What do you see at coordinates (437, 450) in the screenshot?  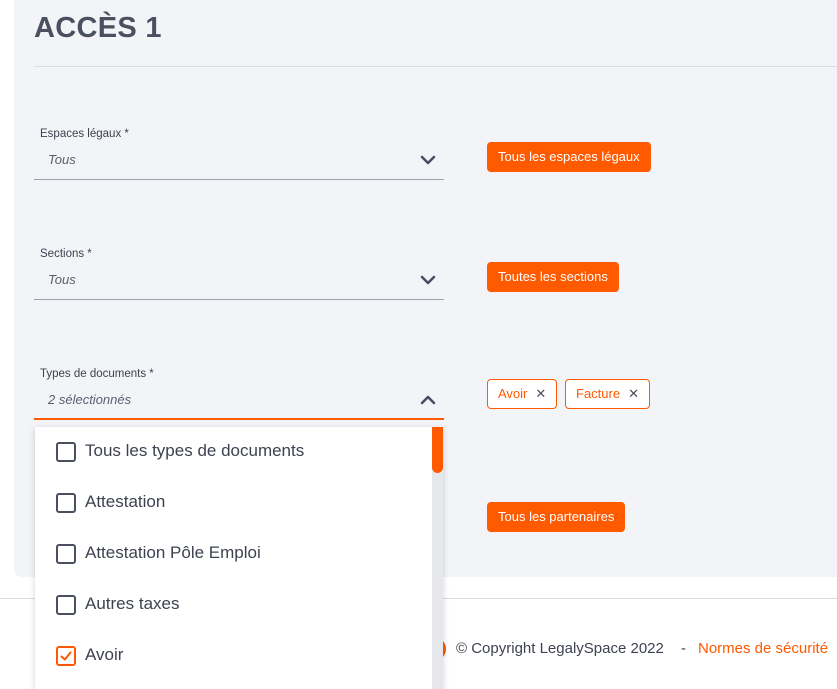 I see `dropdown-scrollbar-thumb` at bounding box center [437, 450].